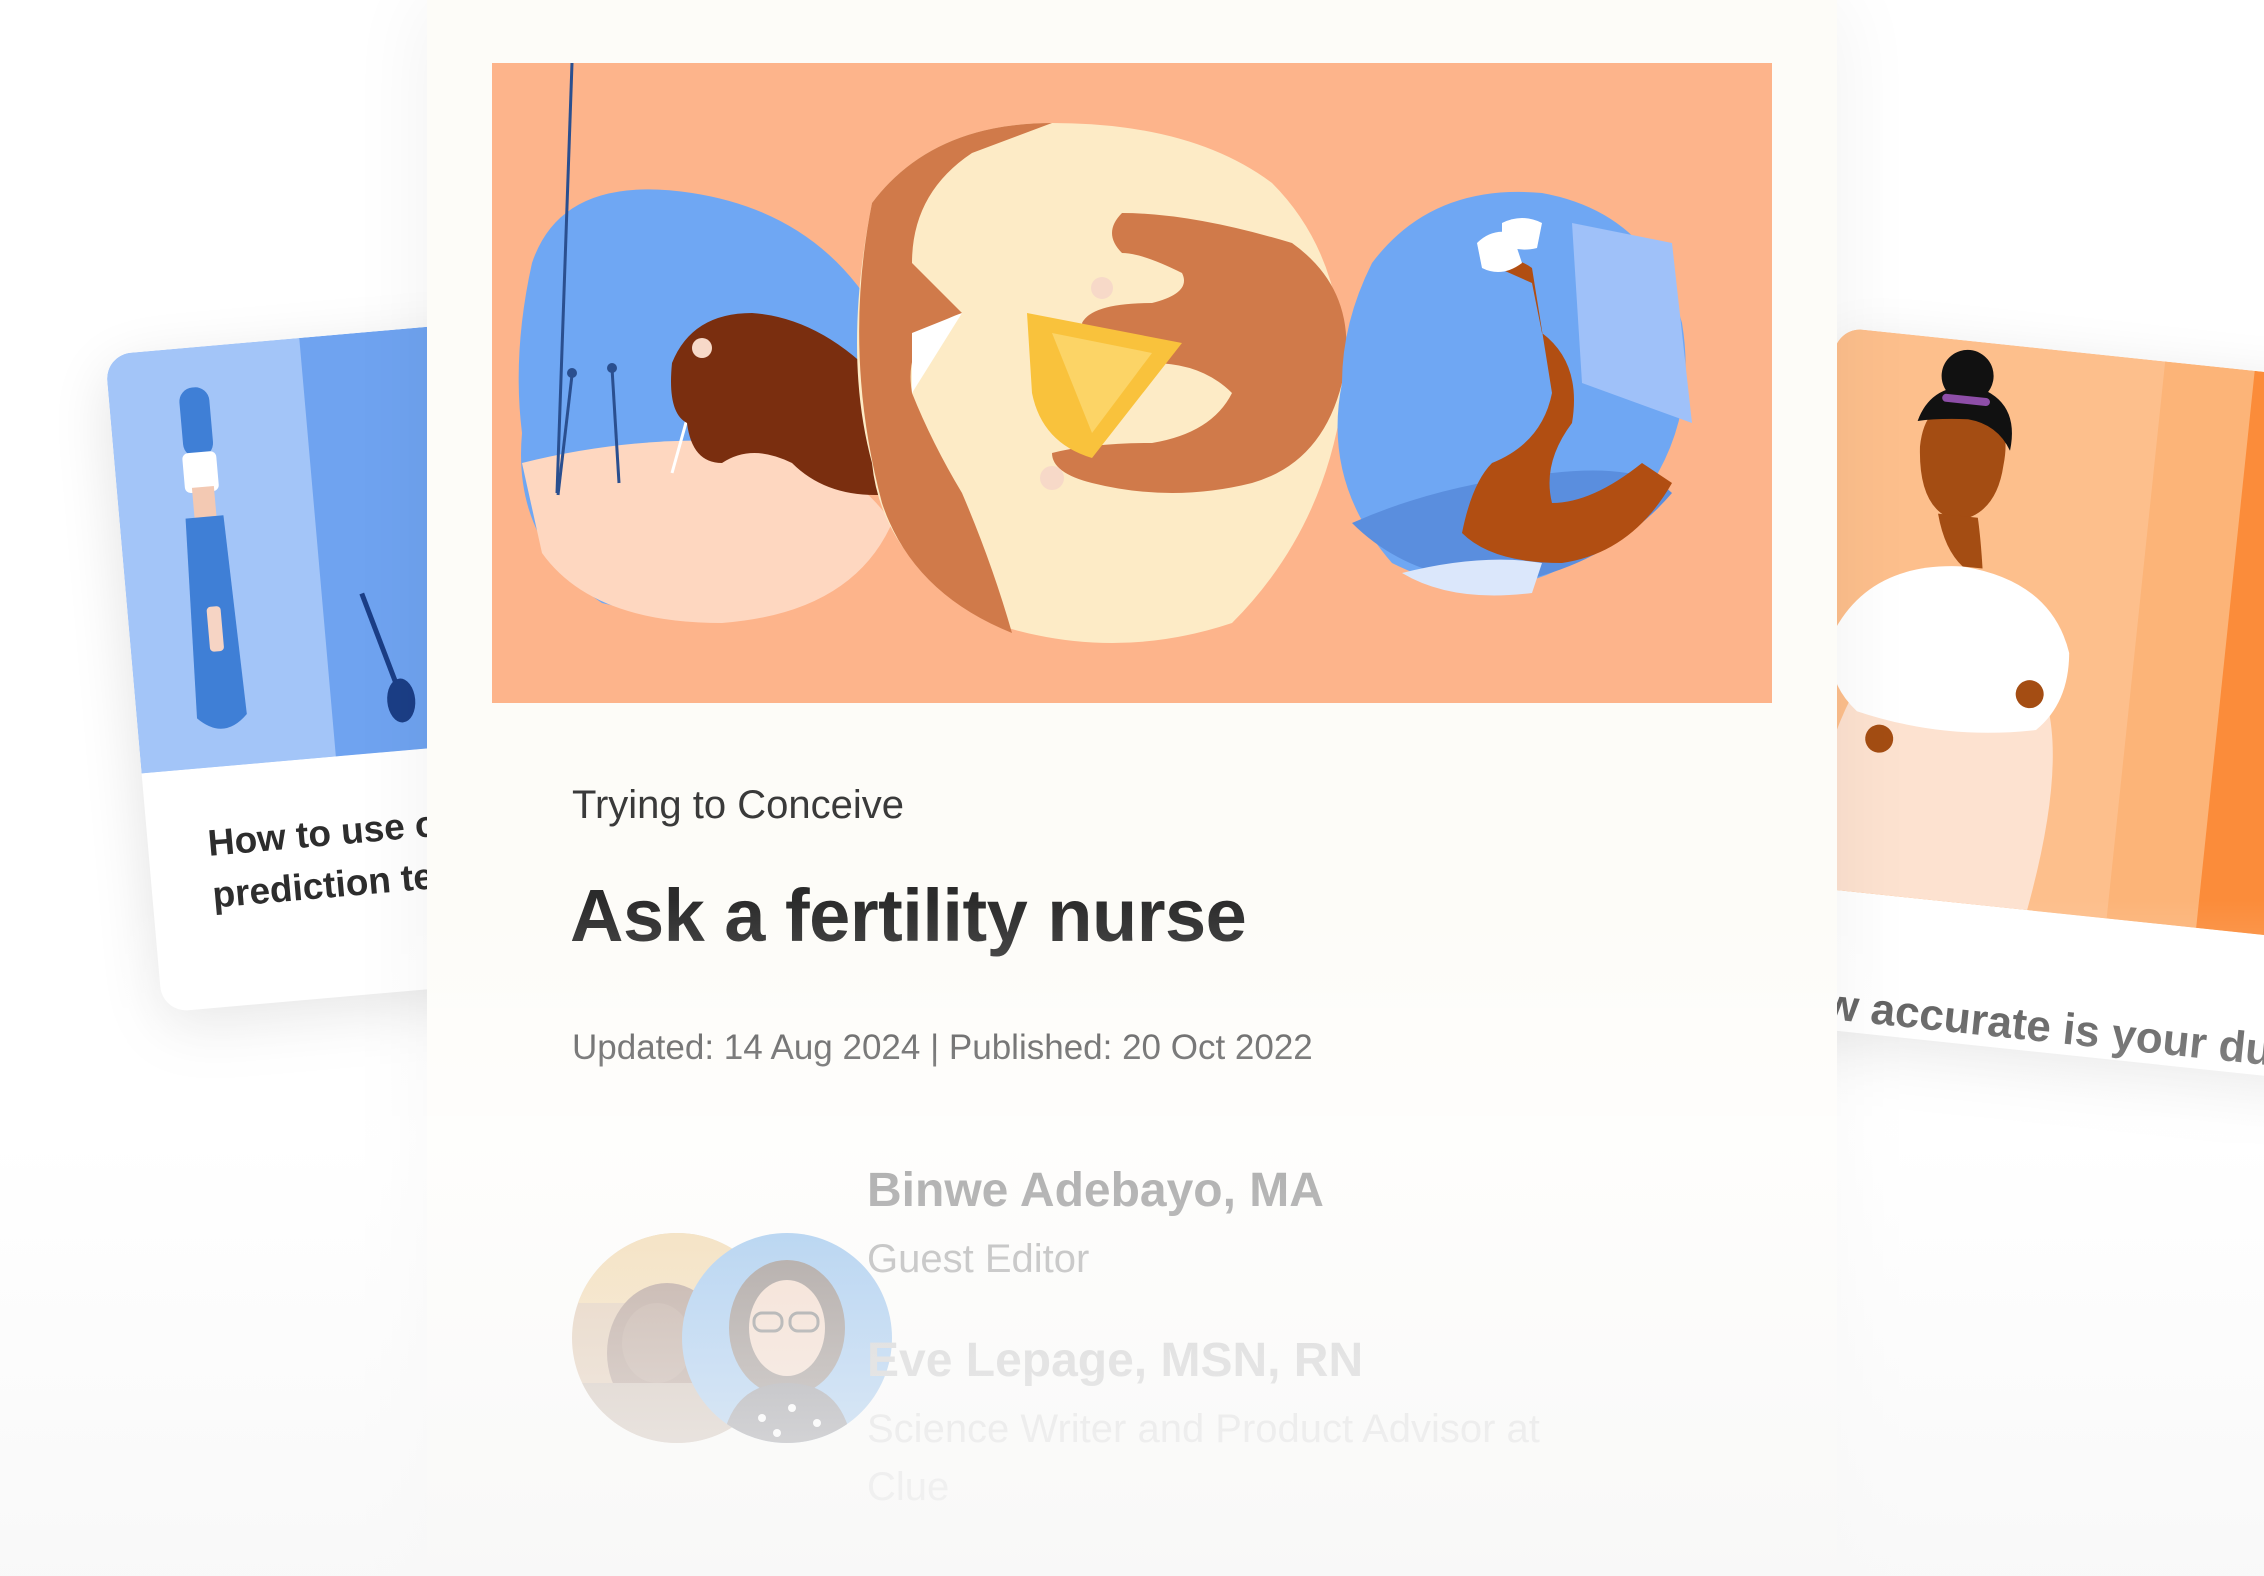 The width and height of the screenshot is (2264, 1576). Describe the element at coordinates (1095, 1190) in the screenshot. I see `author-name: Binwe Adebayo, MA` at that location.